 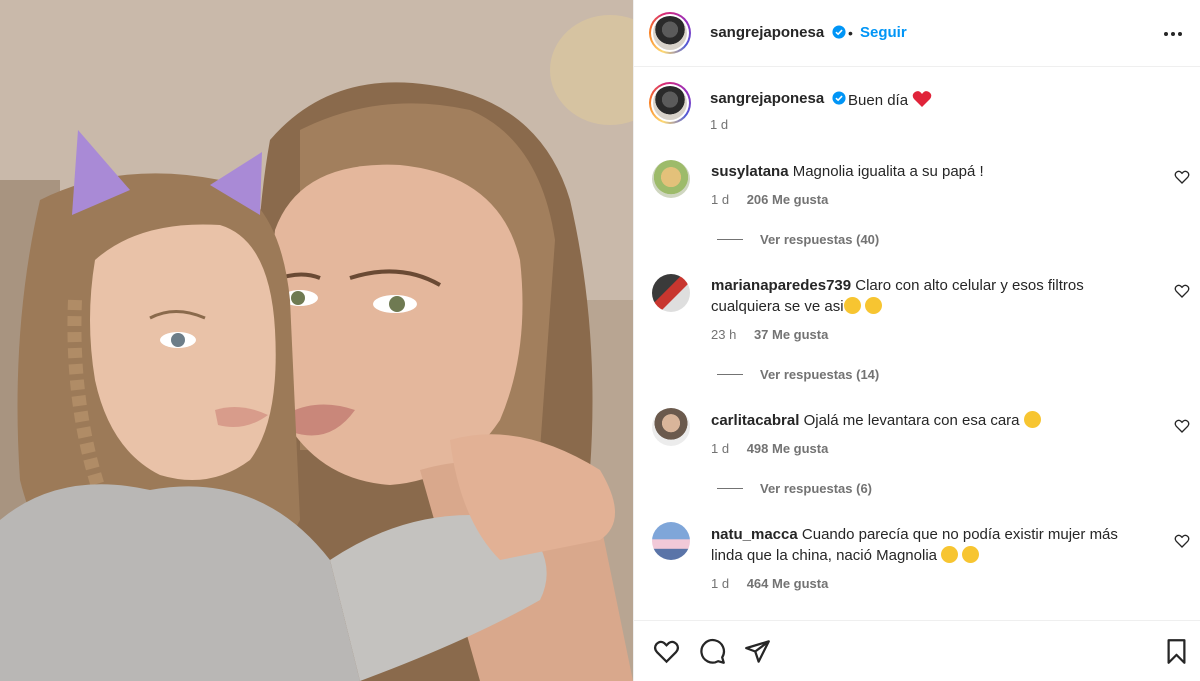 I want to click on comment-time: 23 h, so click(x=723, y=334).